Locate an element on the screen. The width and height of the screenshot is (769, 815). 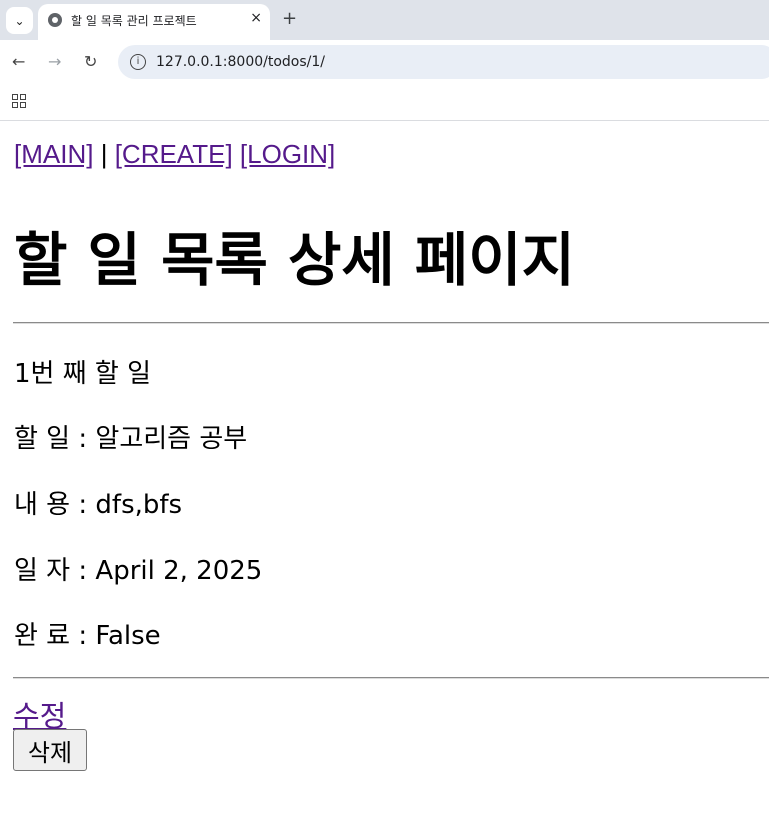
todo-title-row: 할 일 : 알고리즘 공부 is located at coordinates (130, 436).